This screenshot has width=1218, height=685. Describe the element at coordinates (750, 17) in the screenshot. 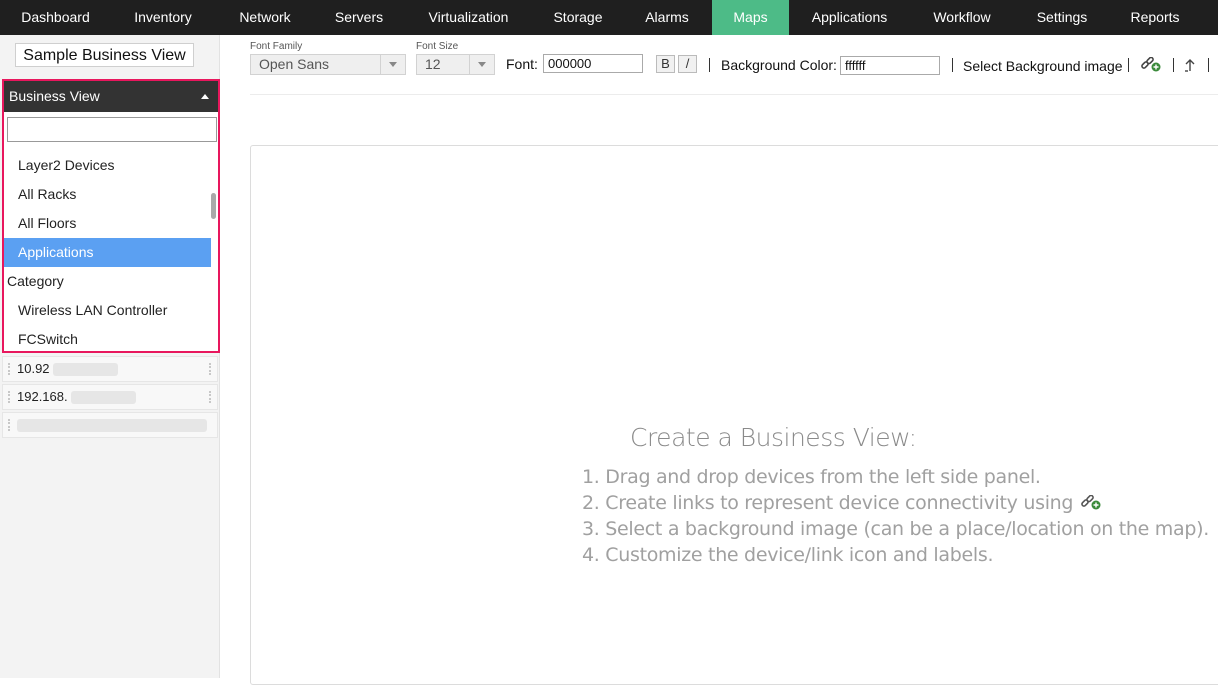

I see `nav-maps: Maps` at that location.